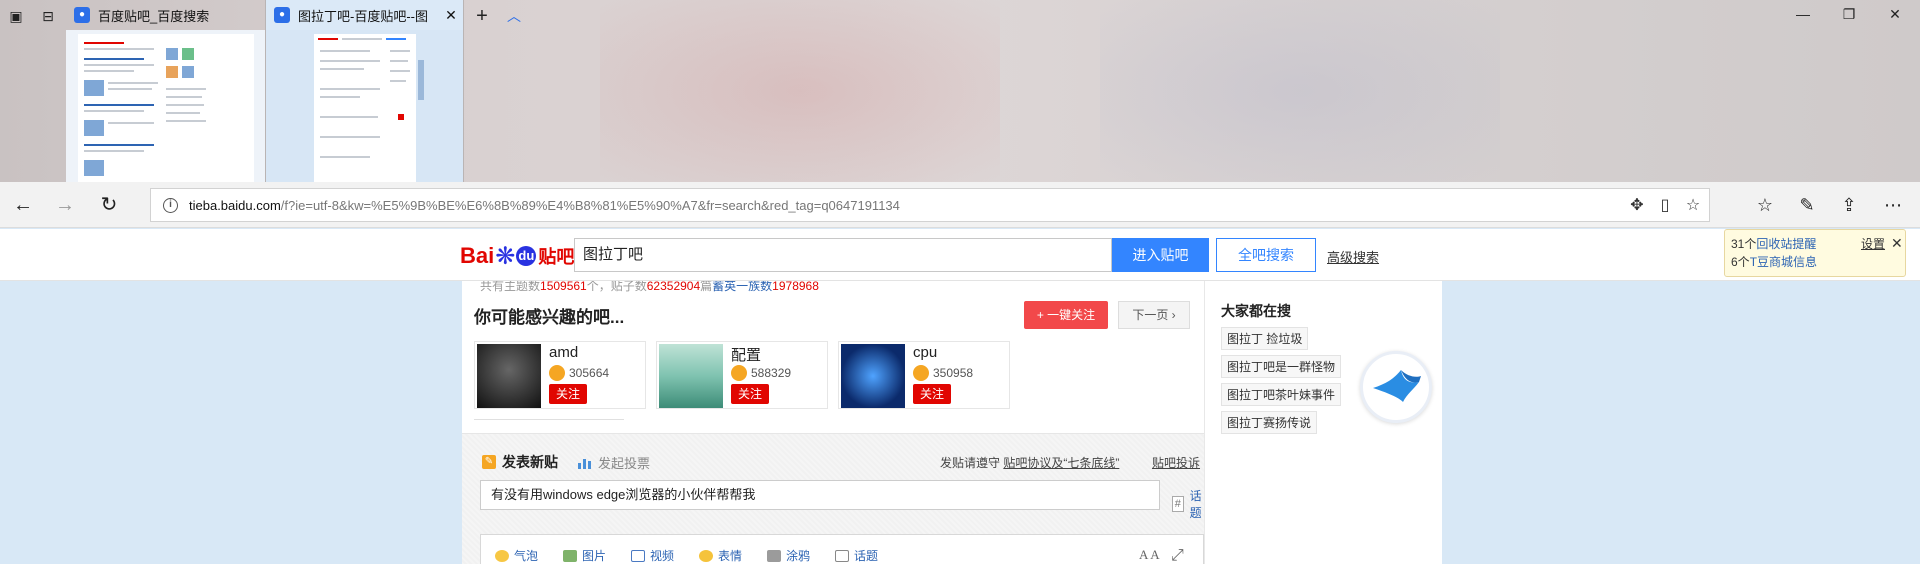  I want to click on bar-name: cpu, so click(925, 352).